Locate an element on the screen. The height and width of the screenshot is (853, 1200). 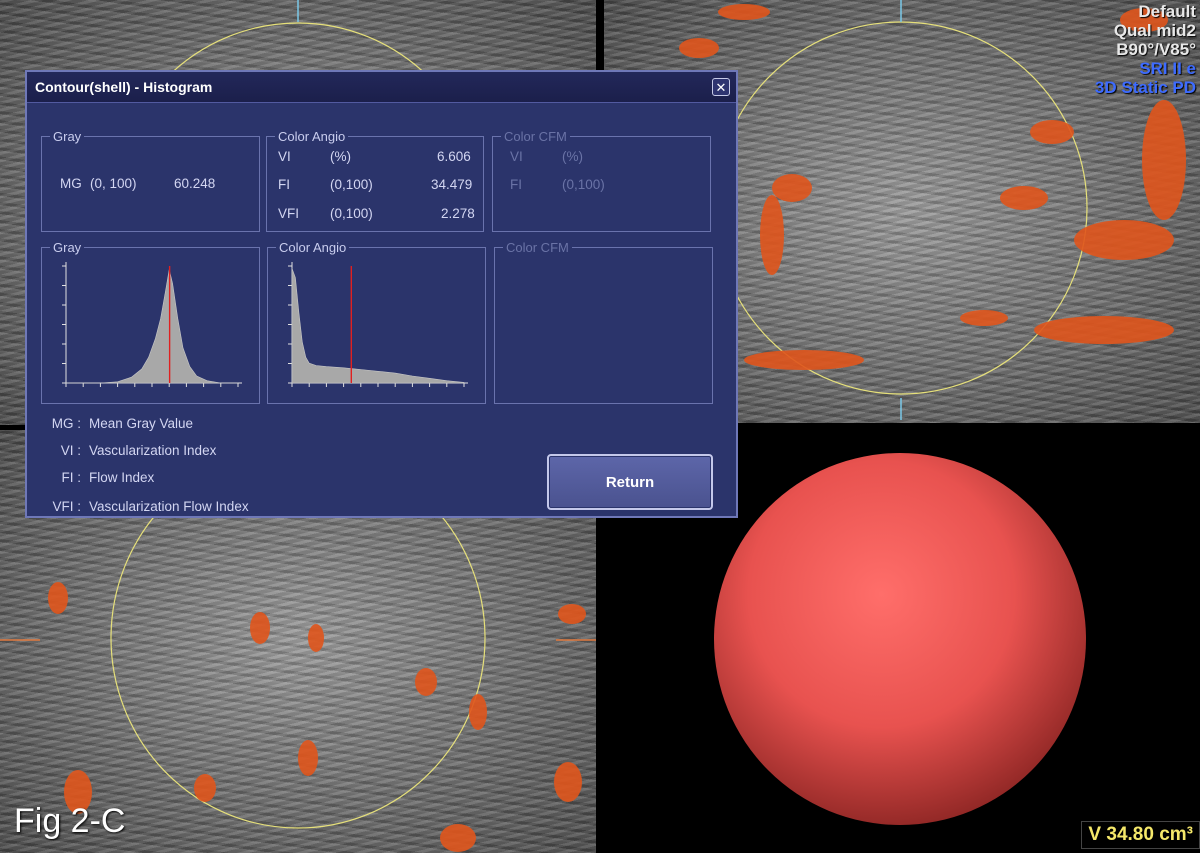
legend-abbr: MG : is located at coordinates (66, 423).